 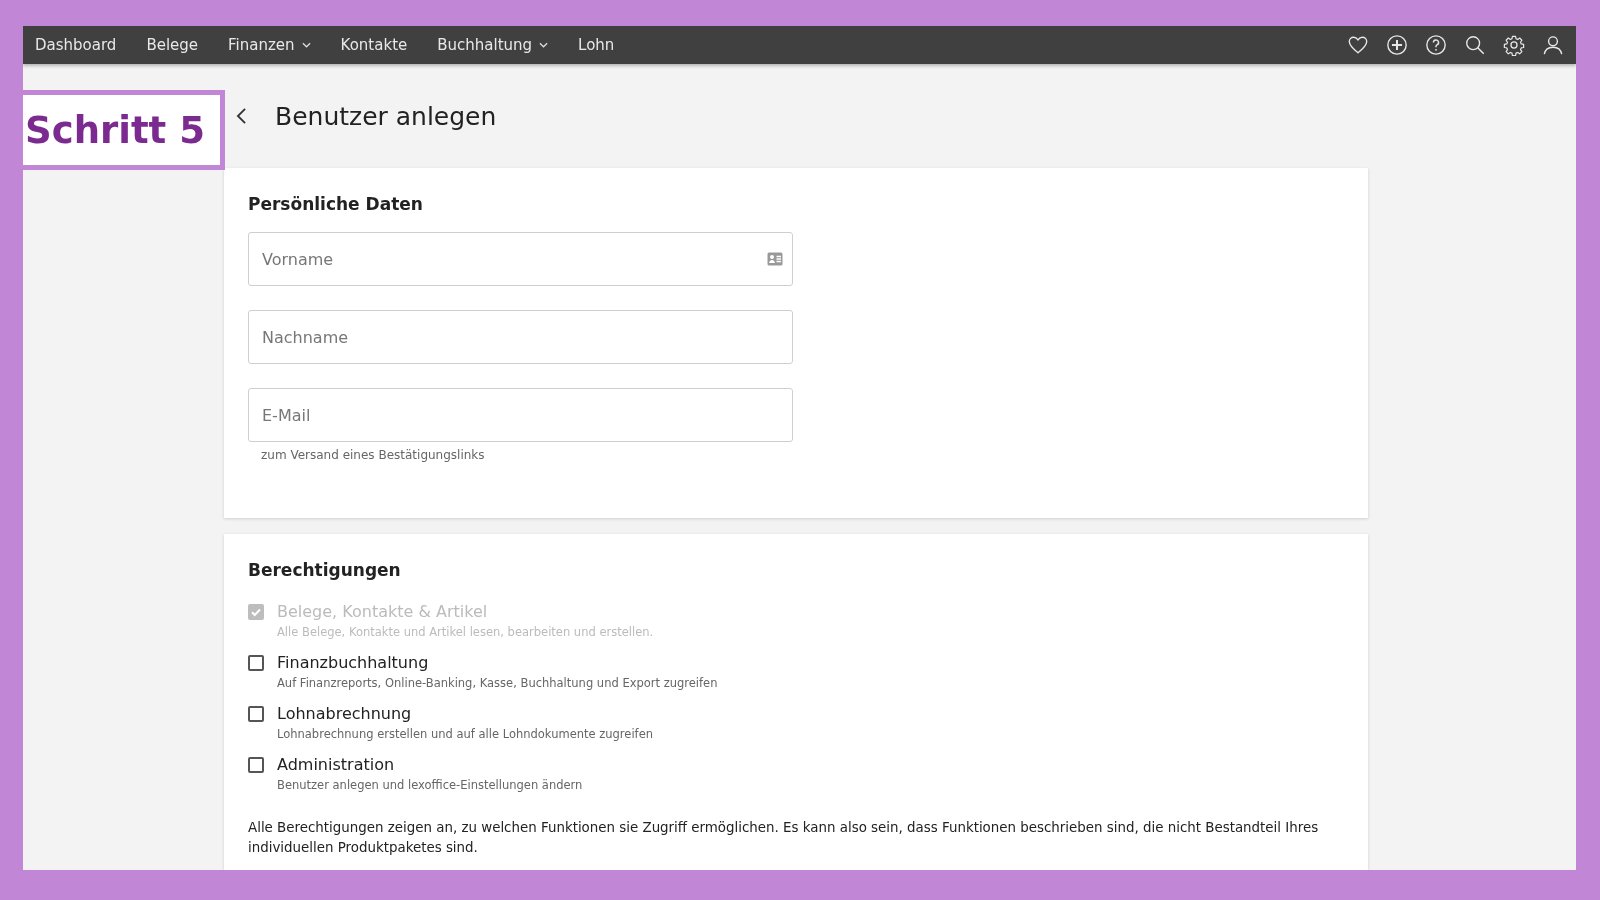 What do you see at coordinates (520, 259) in the screenshot?
I see `input-field: Vorname` at bounding box center [520, 259].